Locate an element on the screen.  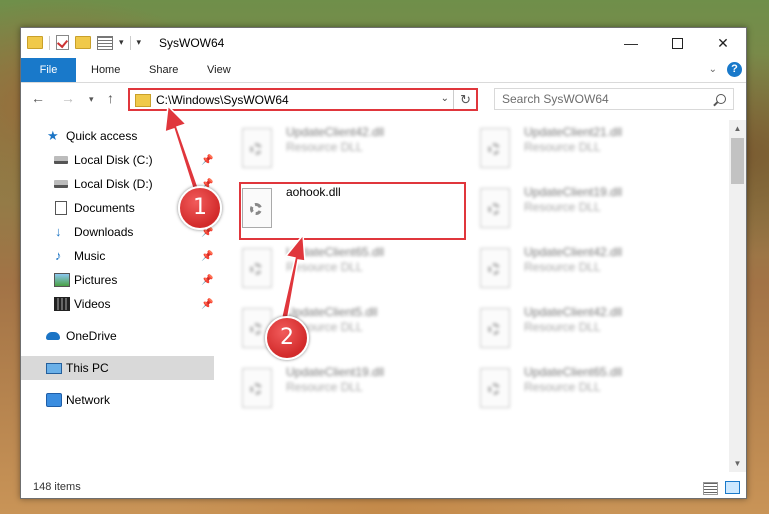
pictures-icon is located at coordinates (62, 280).